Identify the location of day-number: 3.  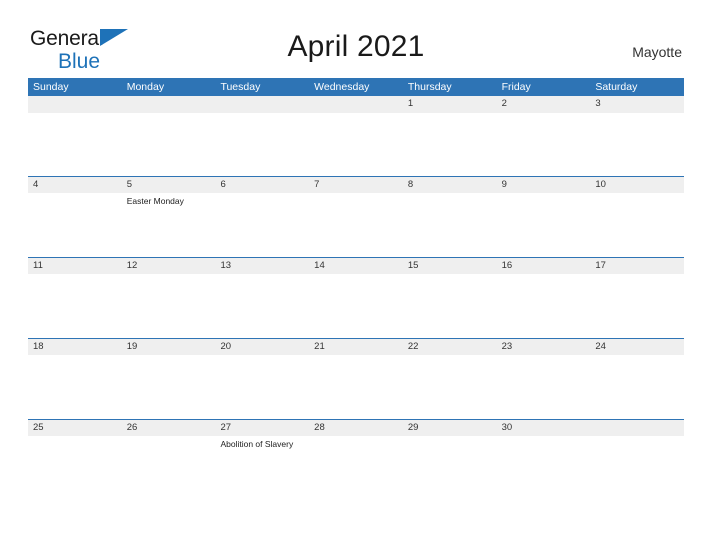
(598, 103).